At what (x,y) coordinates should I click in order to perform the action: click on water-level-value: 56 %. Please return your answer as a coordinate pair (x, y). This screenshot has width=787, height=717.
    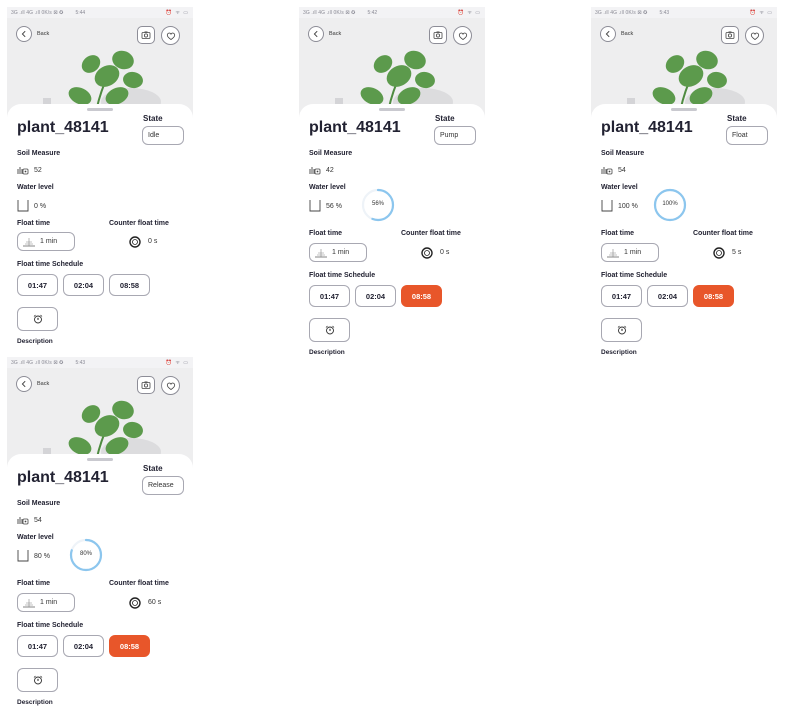
    Looking at the image, I should click on (334, 206).